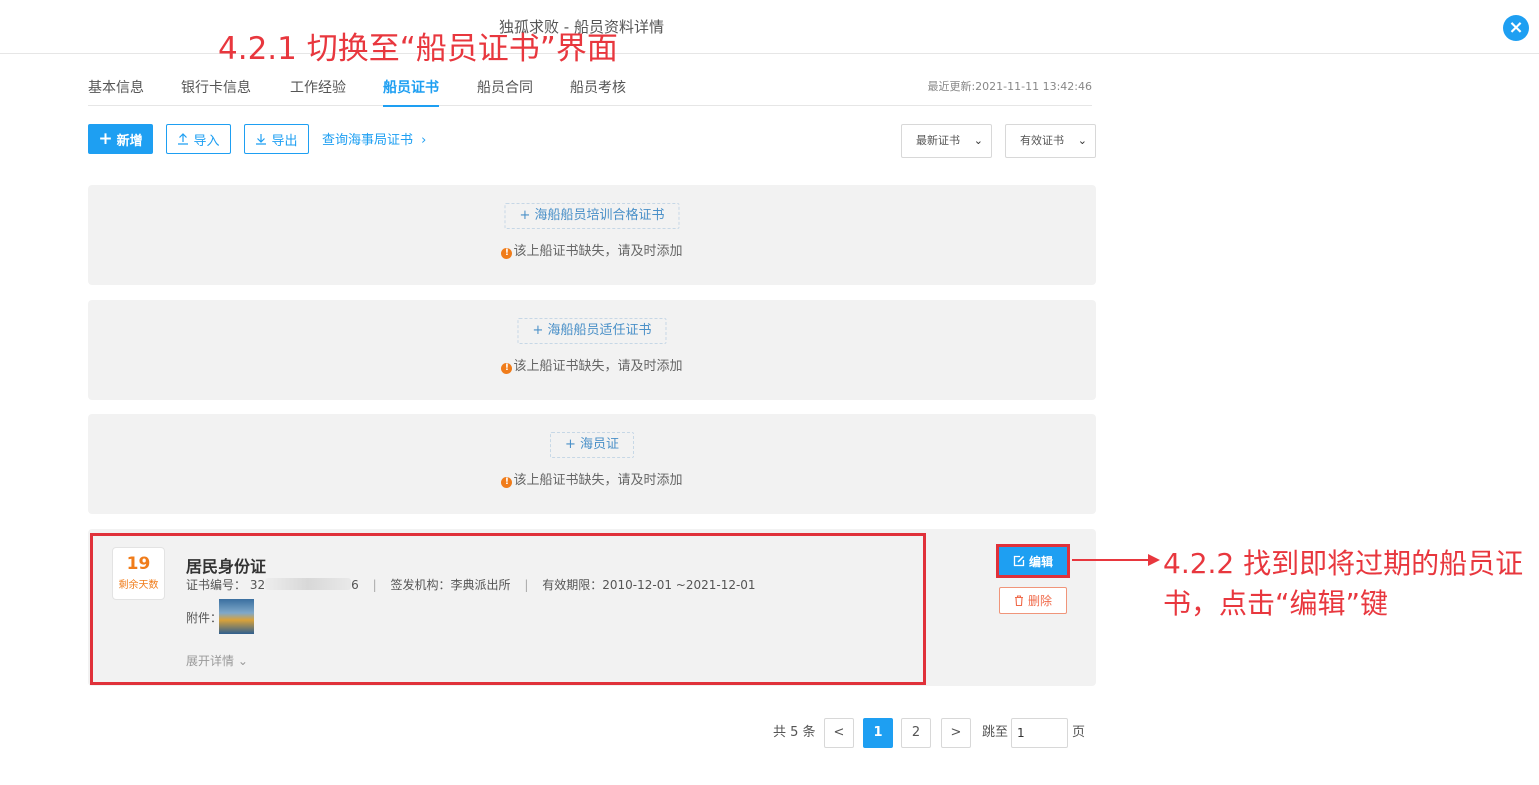 This screenshot has height=785, width=1539. I want to click on add-training-cert-label: 海船船员培训合格证书, so click(599, 215).